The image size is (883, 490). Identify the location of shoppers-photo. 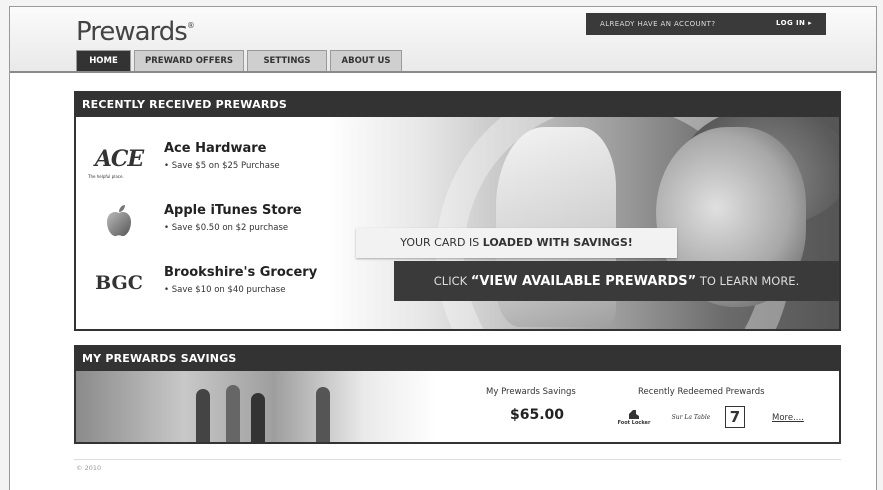
(256, 406).